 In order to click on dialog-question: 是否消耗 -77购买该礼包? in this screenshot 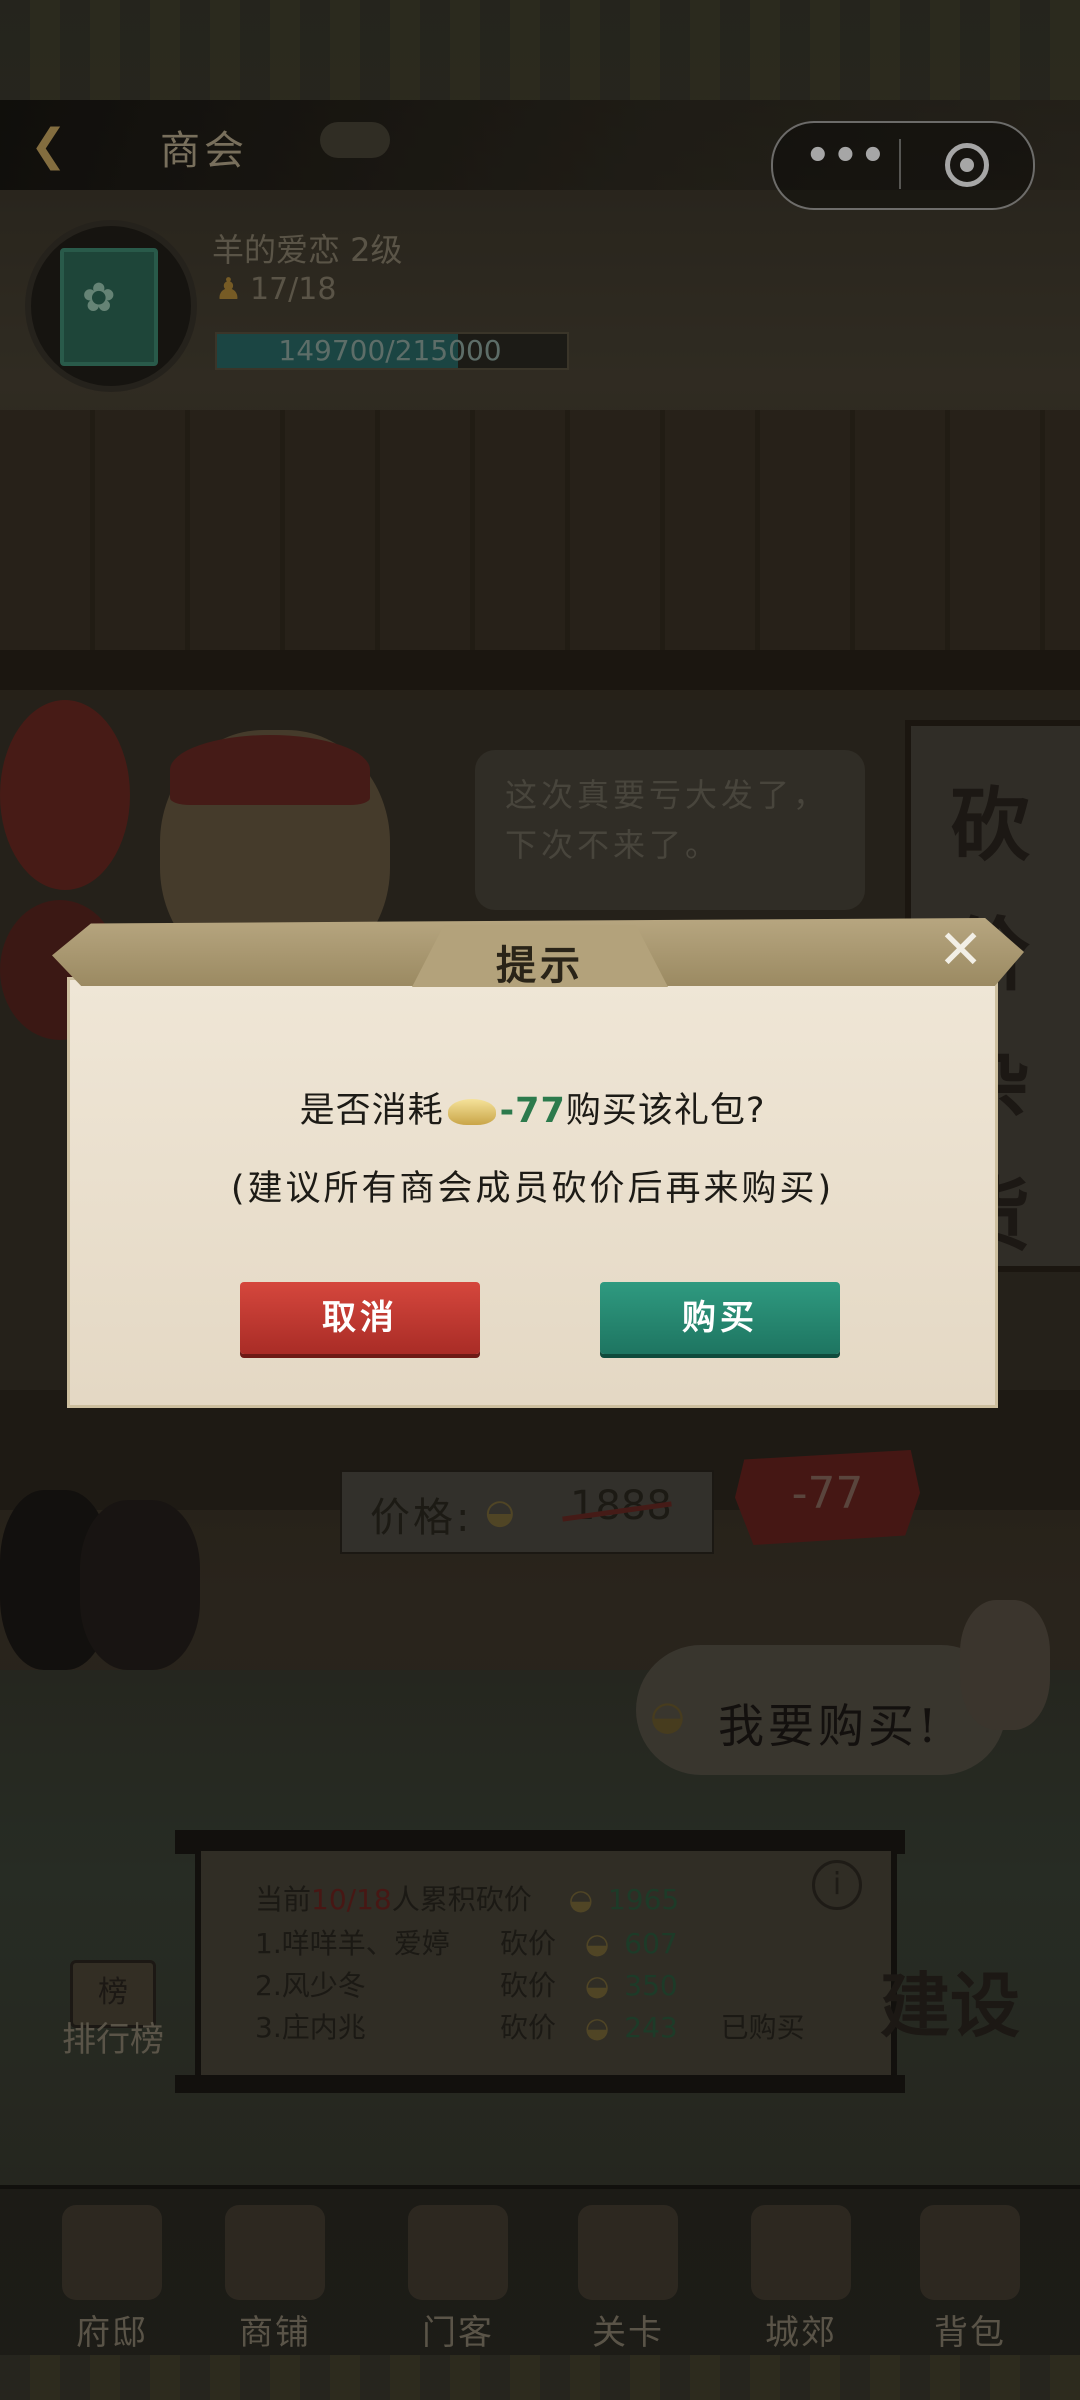, I will do `click(532, 1107)`.